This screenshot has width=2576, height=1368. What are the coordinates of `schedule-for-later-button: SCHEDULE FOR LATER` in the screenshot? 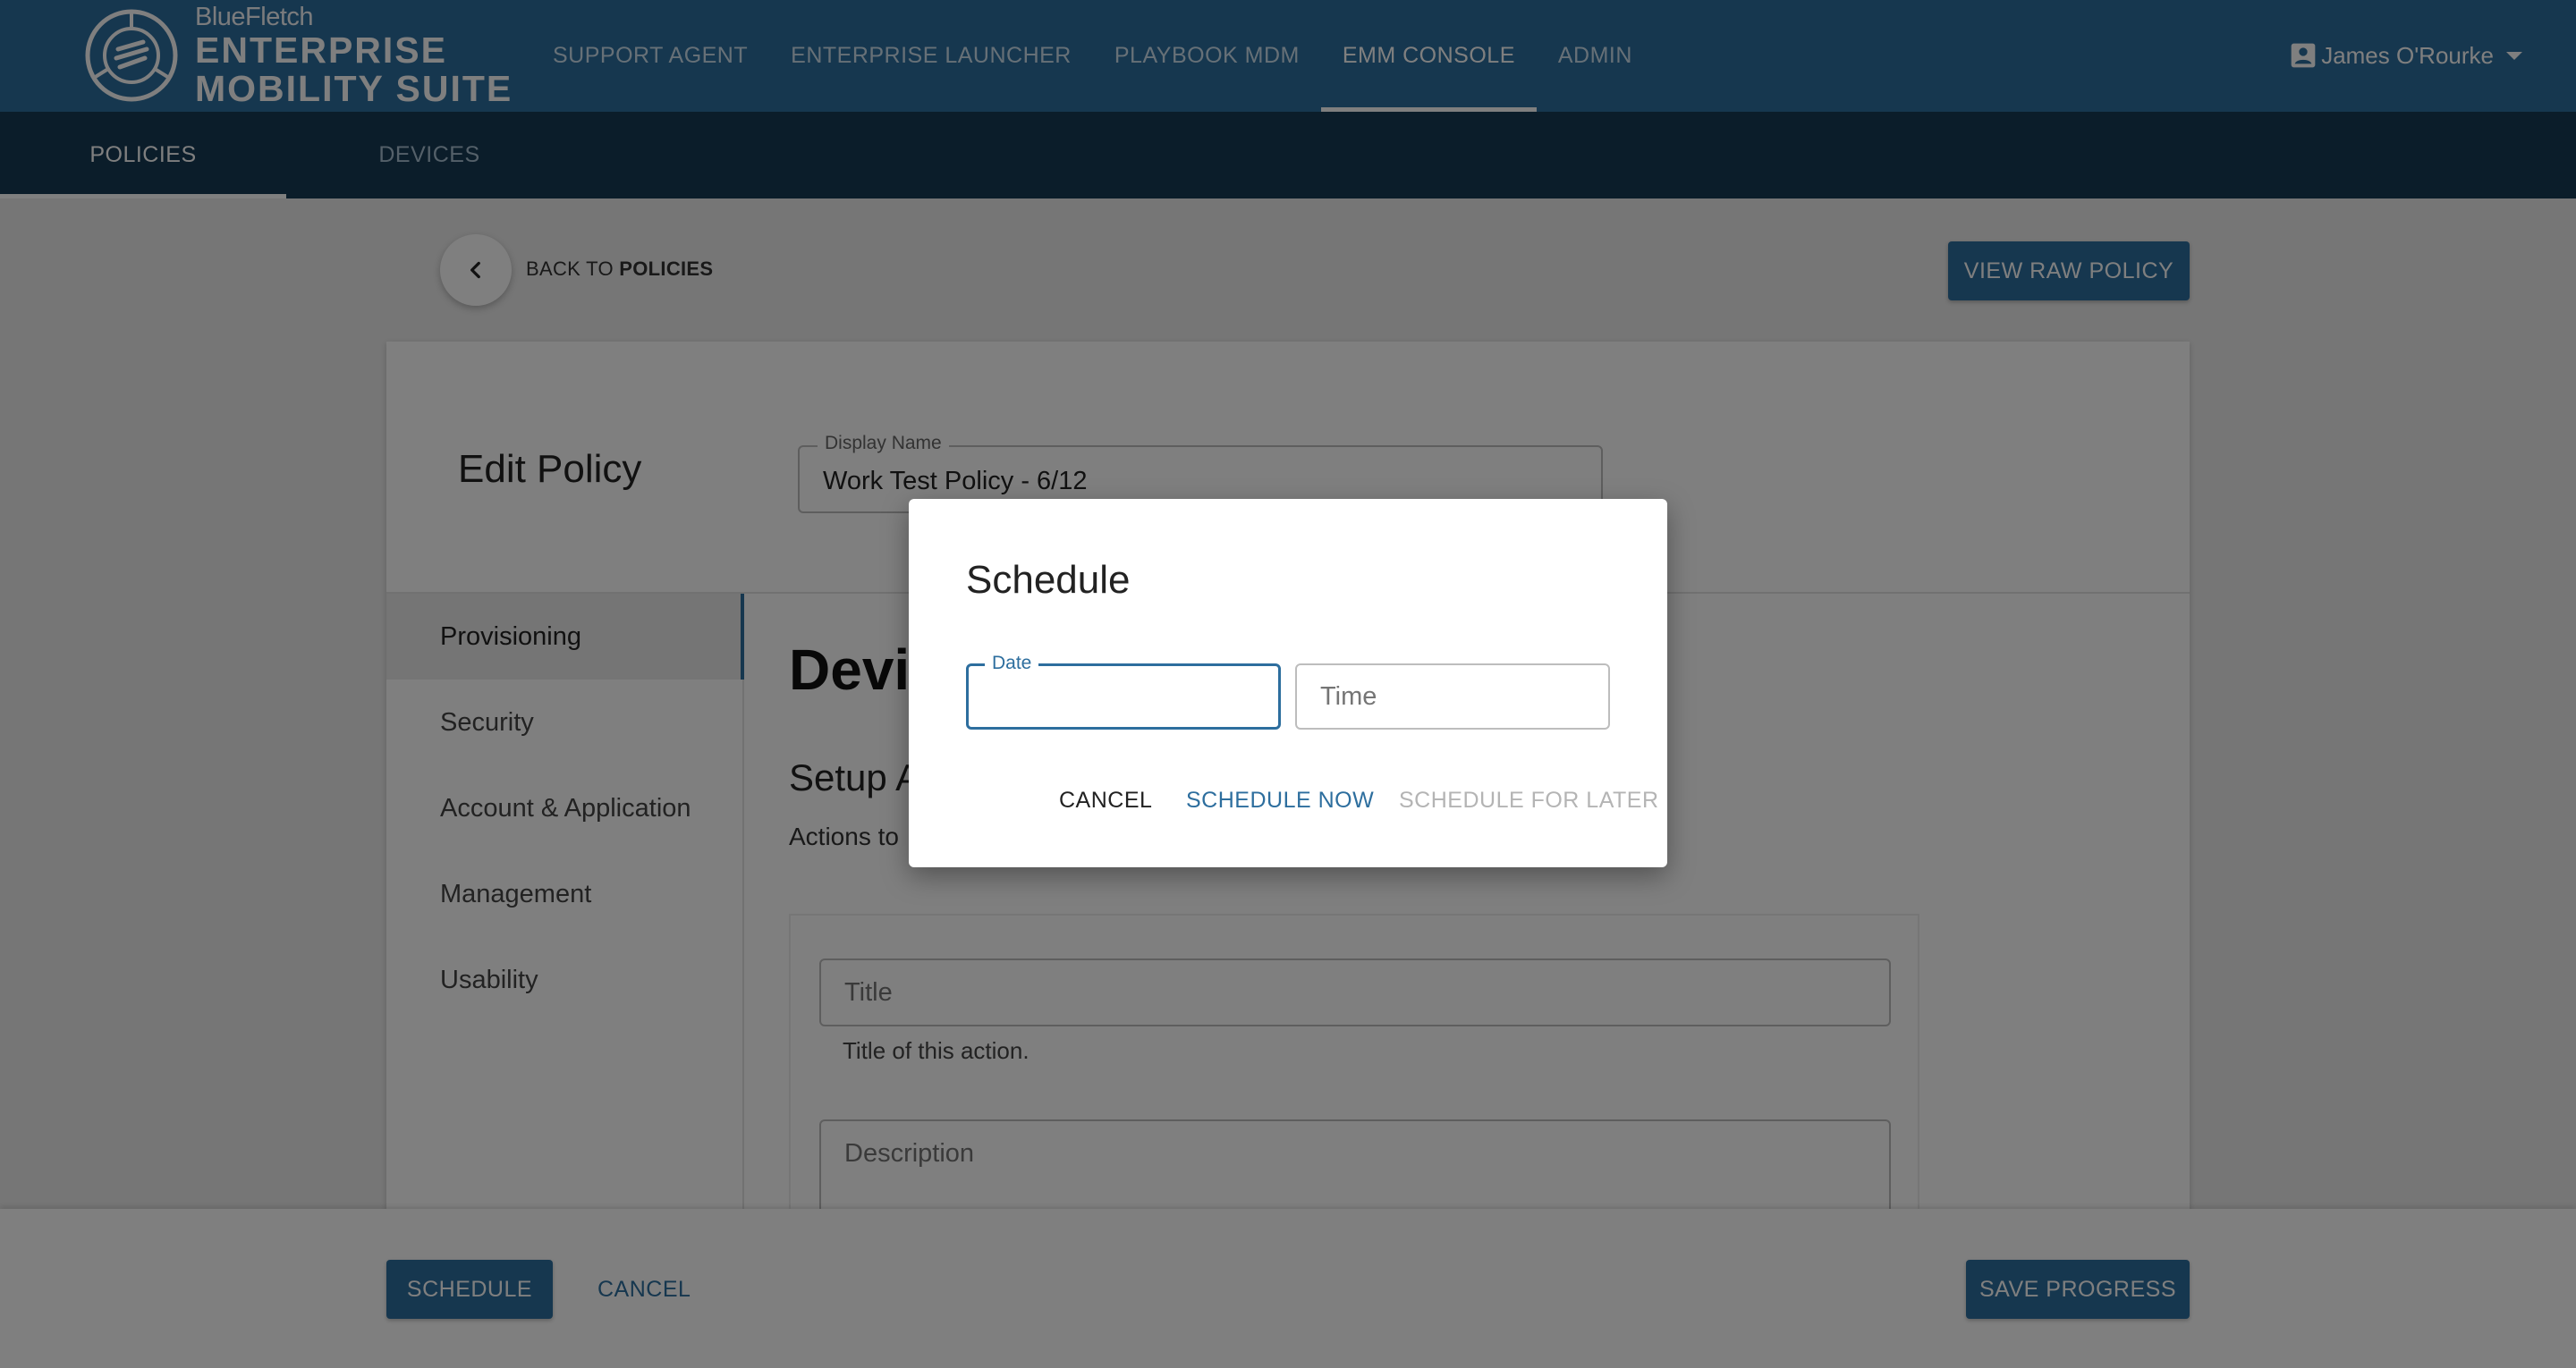 It's located at (1529, 800).